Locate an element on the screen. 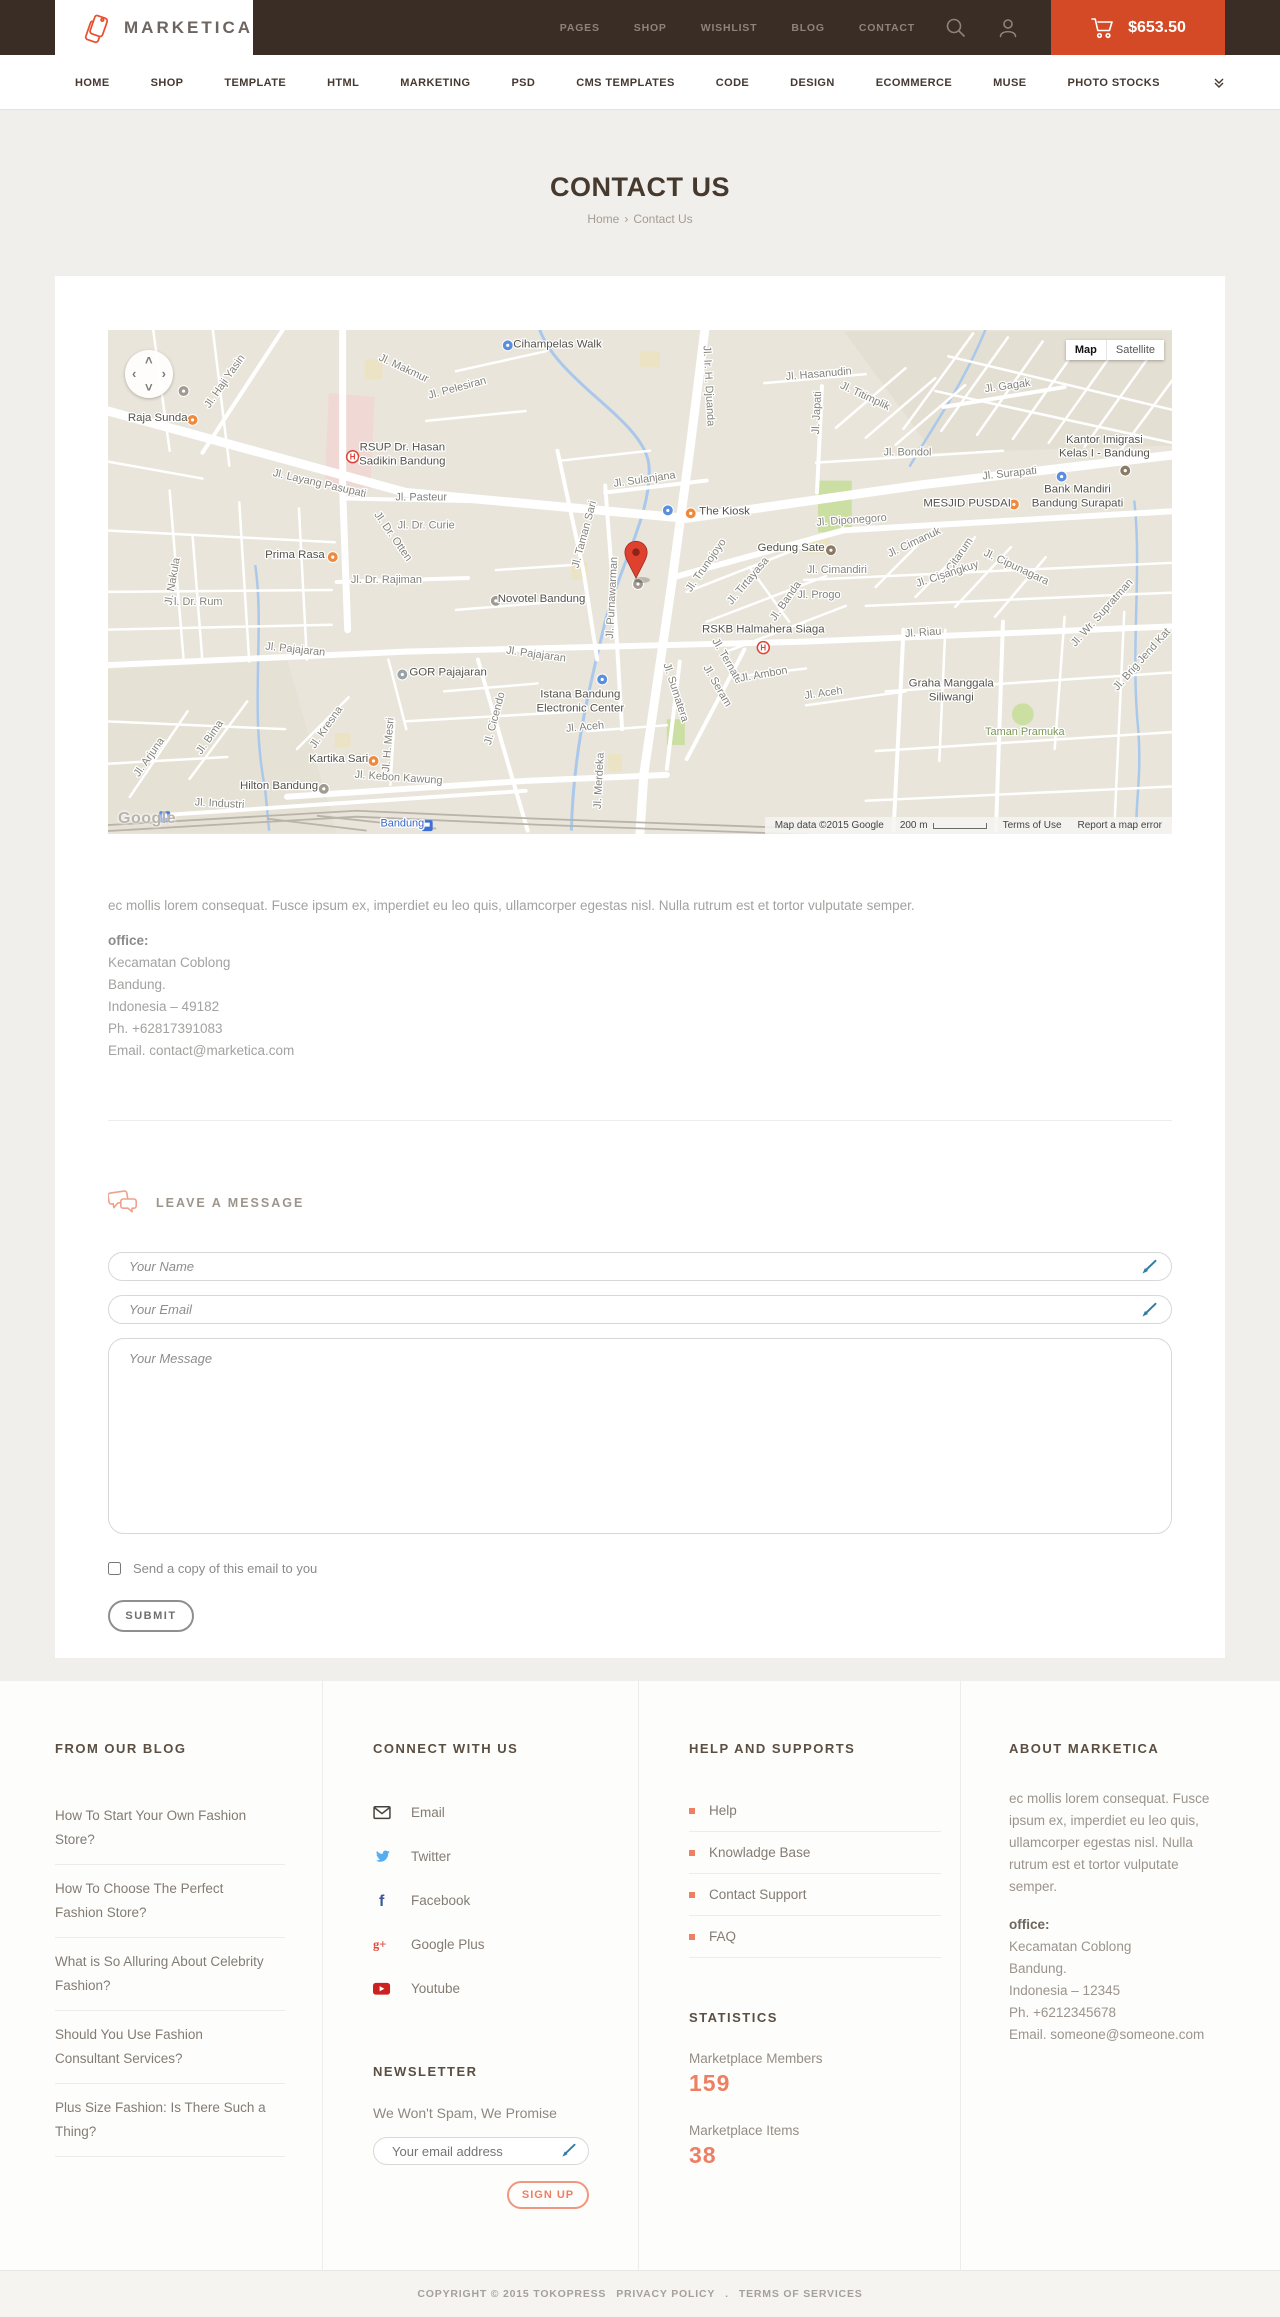 This screenshot has height=2317, width=1280. map-poi-shop is located at coordinates (602, 679).